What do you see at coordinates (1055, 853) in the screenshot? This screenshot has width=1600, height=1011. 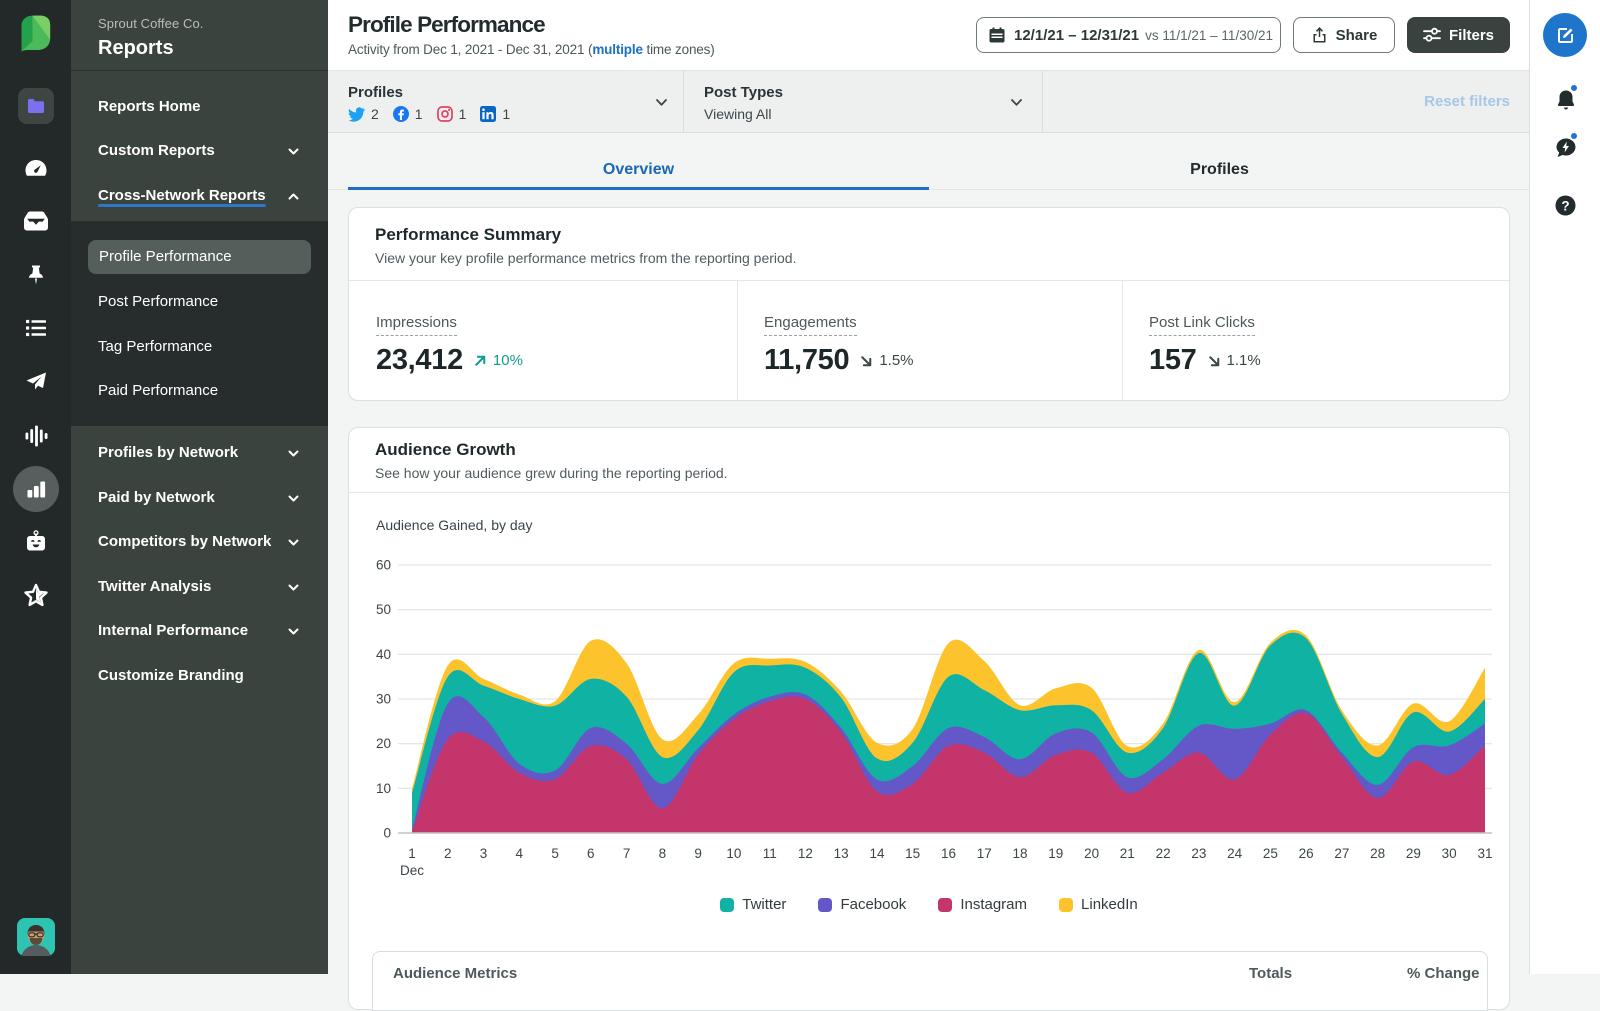 I see `svg-text: 19` at bounding box center [1055, 853].